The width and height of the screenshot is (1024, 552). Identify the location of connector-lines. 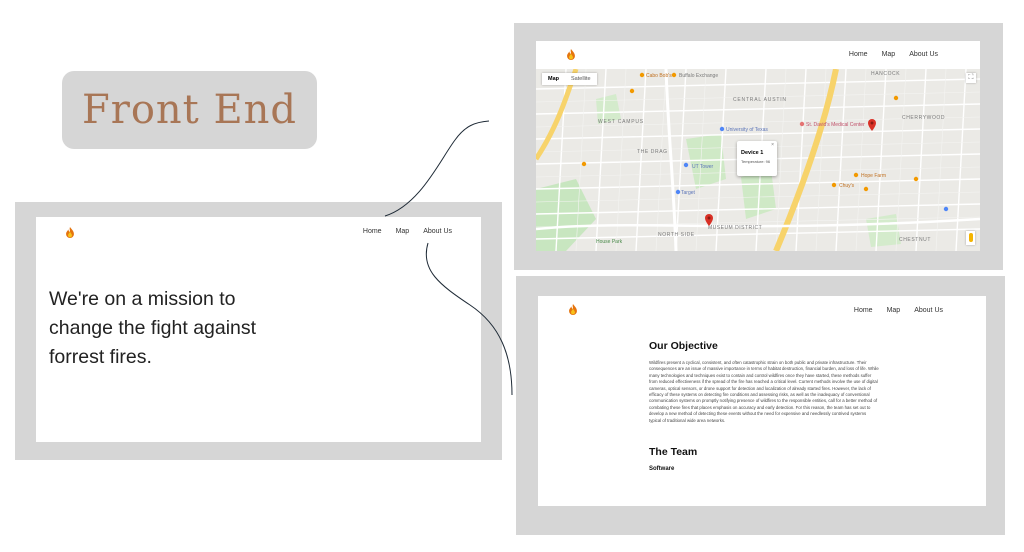
(448, 258).